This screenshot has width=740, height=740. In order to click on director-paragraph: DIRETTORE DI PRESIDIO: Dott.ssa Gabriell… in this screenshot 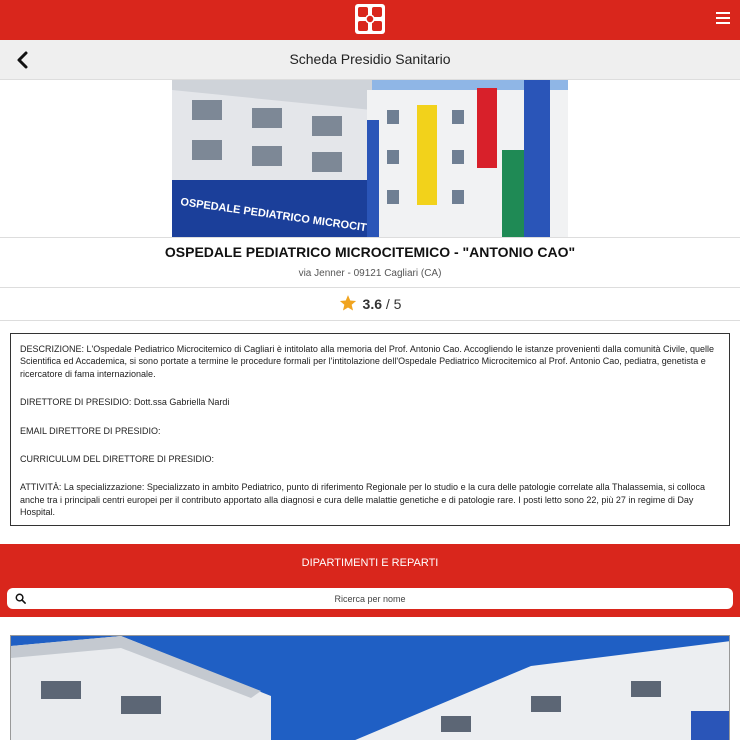, I will do `click(370, 402)`.